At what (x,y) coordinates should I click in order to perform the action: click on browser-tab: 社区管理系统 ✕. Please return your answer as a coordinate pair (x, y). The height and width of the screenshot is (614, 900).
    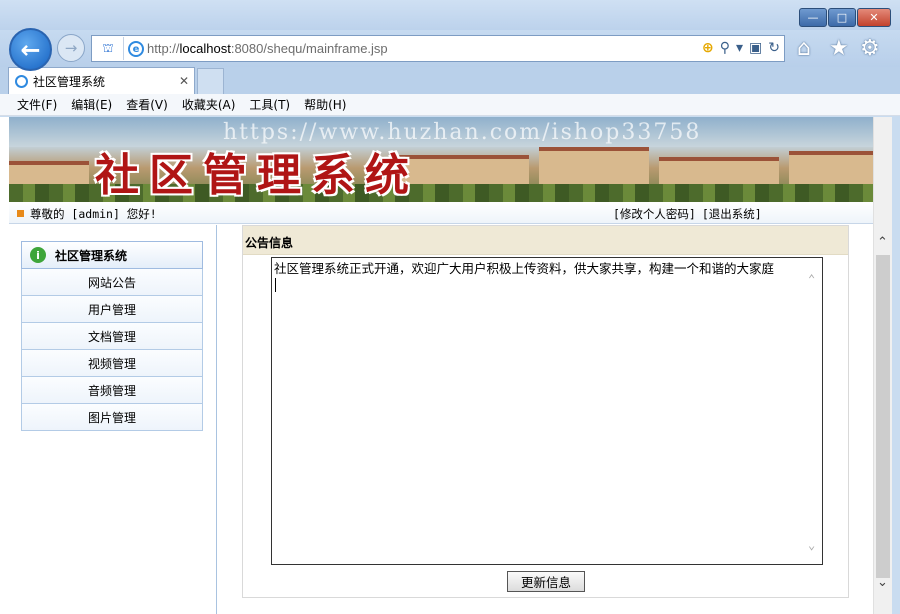
    Looking at the image, I should click on (101, 80).